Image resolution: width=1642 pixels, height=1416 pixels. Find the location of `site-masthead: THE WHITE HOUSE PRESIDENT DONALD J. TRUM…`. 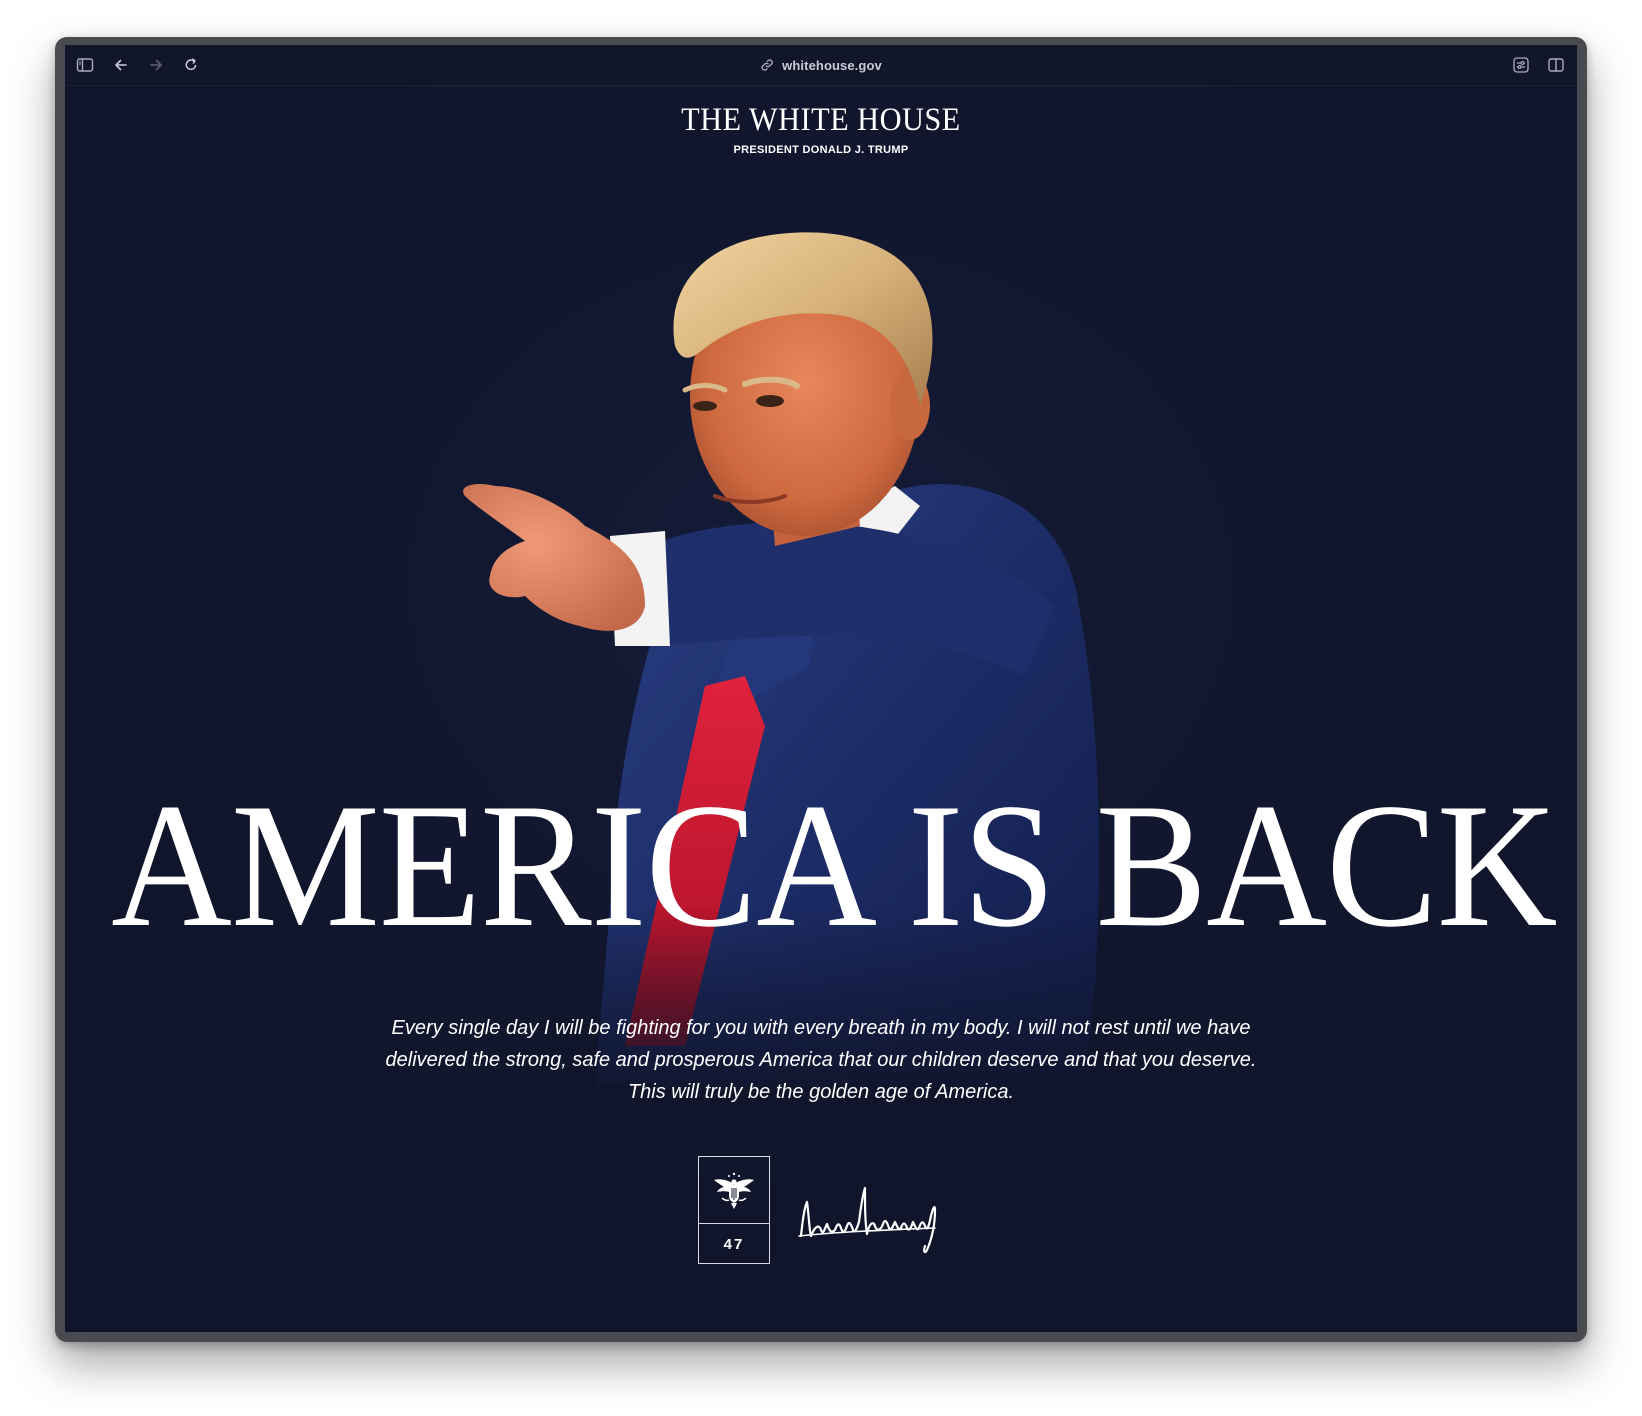

site-masthead: THE WHITE HOUSE PRESIDENT DONALD J. TRUM… is located at coordinates (821, 128).